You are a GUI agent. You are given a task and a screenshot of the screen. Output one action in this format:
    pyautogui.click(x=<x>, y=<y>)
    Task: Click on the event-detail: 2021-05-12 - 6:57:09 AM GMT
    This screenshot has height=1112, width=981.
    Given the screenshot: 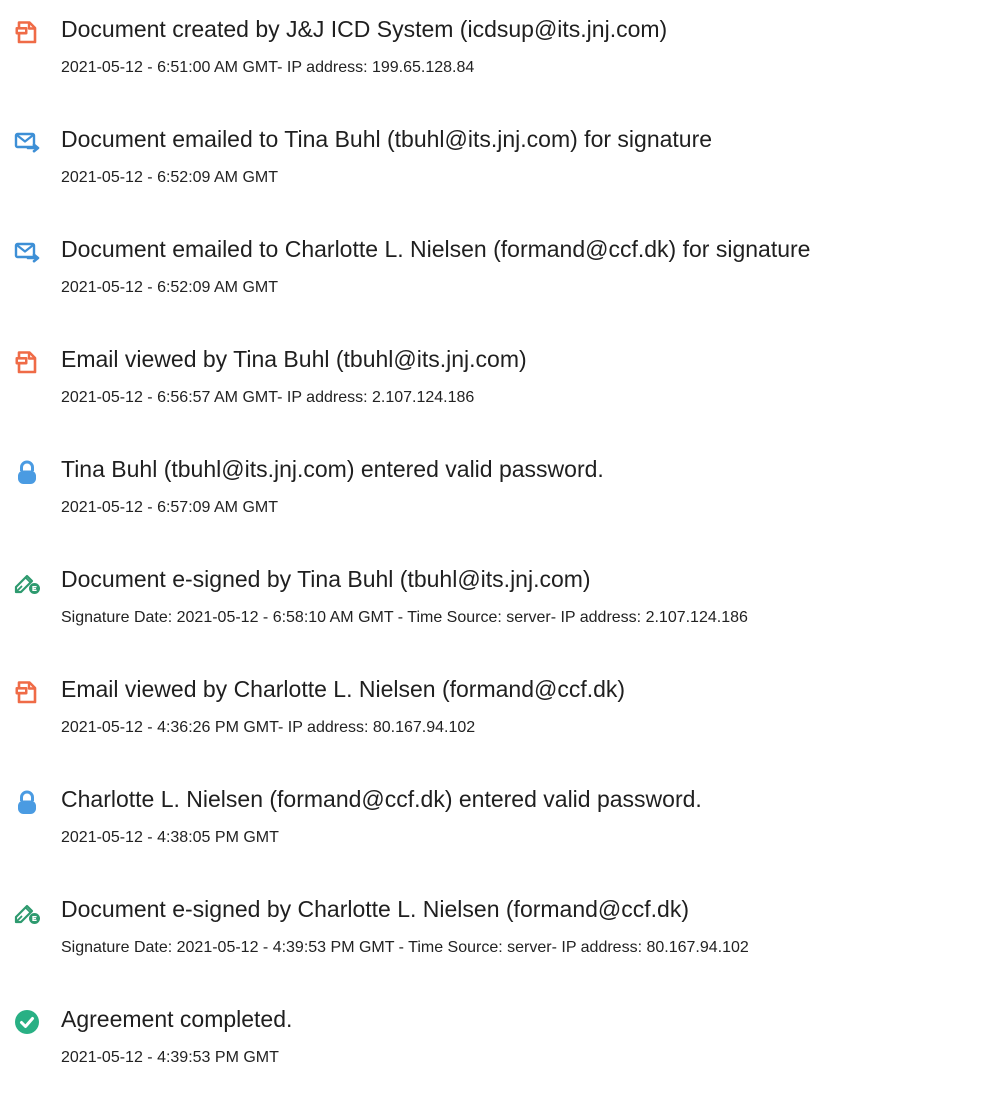 What is the action you would take?
    pyautogui.click(x=169, y=507)
    